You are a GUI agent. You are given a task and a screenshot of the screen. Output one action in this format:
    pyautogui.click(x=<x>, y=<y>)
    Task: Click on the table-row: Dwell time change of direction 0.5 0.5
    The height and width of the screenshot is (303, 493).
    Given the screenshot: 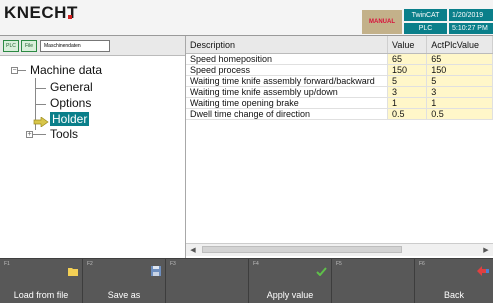 What is the action you would take?
    pyautogui.click(x=339, y=114)
    